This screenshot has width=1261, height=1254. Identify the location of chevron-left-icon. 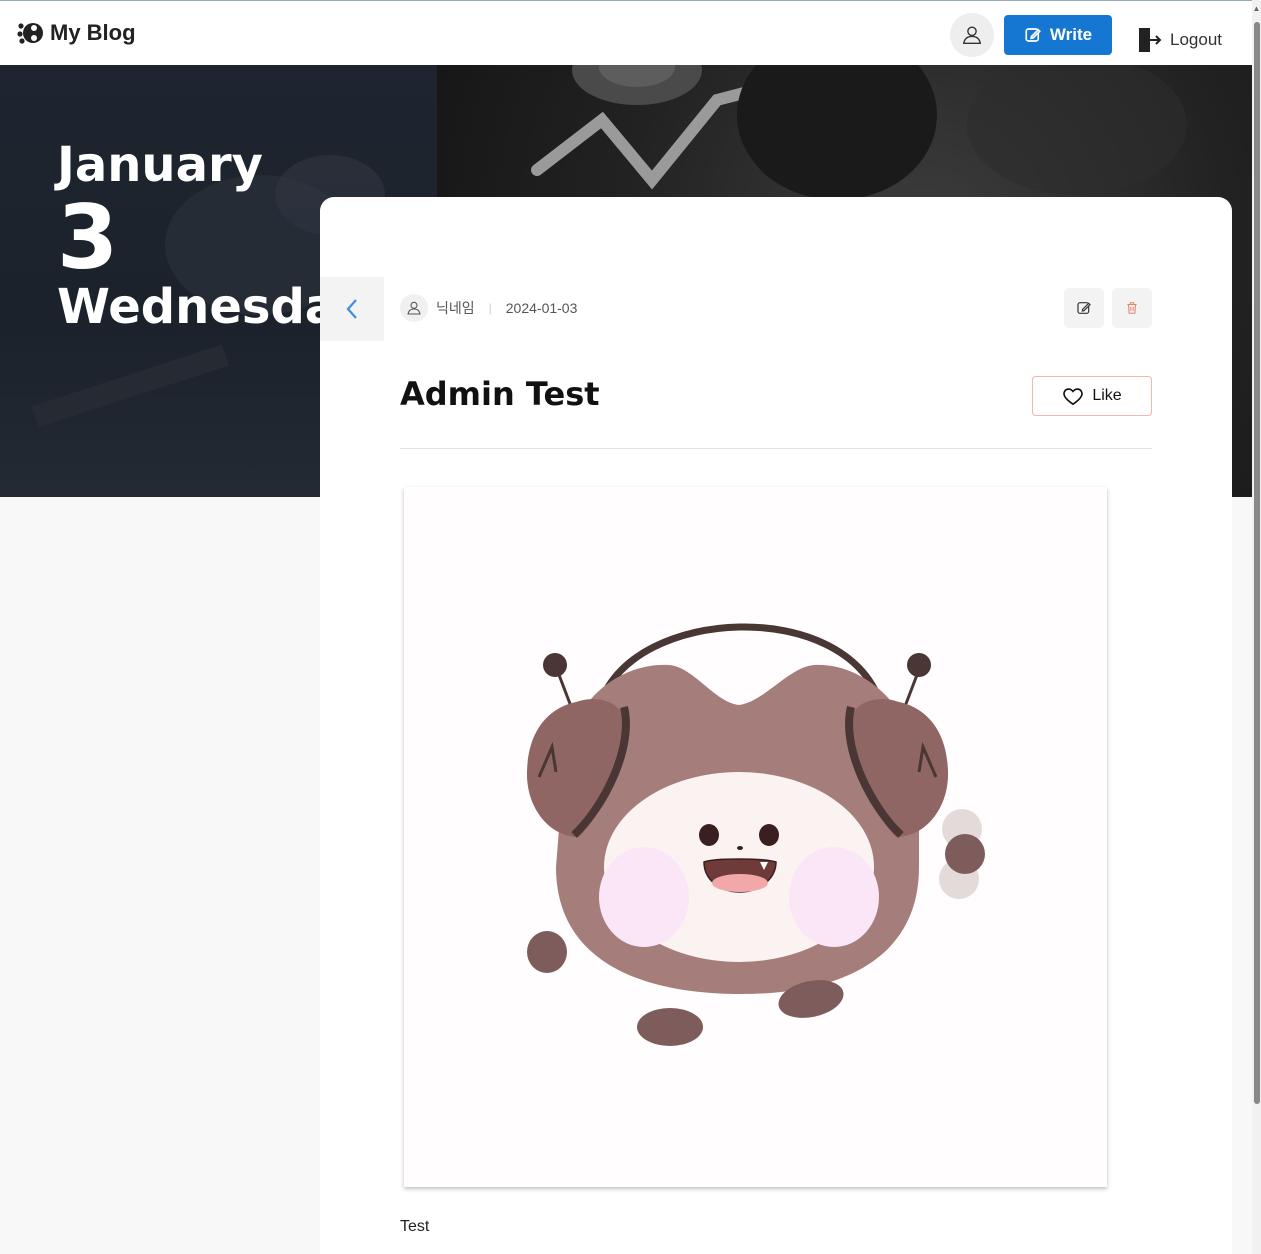
(351, 309).